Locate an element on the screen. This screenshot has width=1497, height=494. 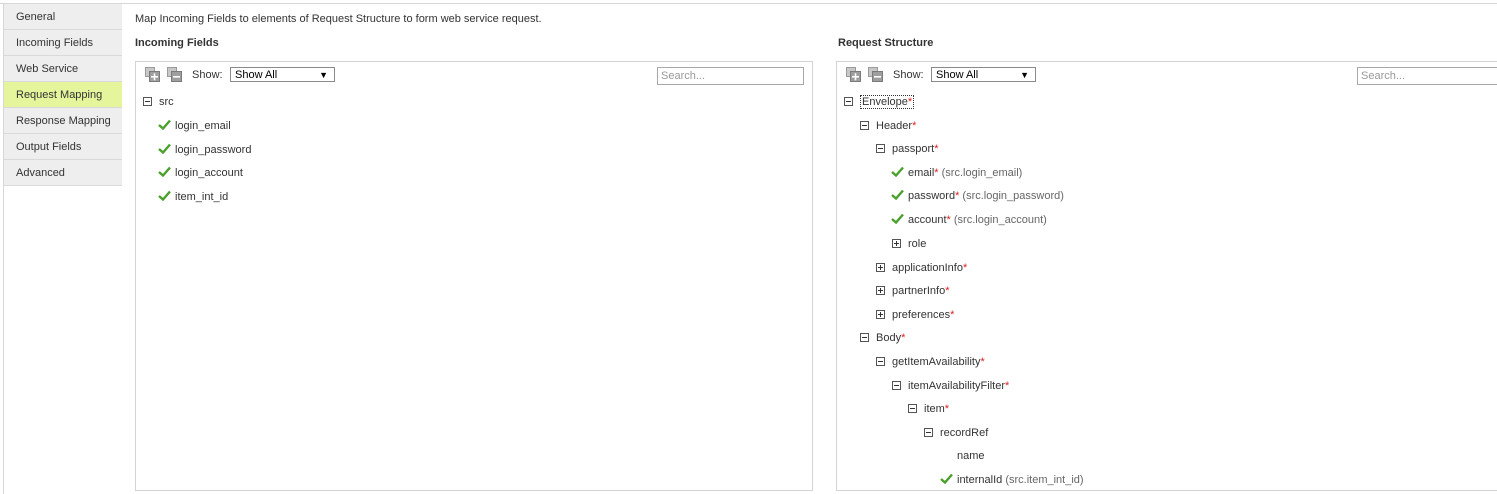
tree-node-email: email* (src.login_email) is located at coordinates (956, 173).